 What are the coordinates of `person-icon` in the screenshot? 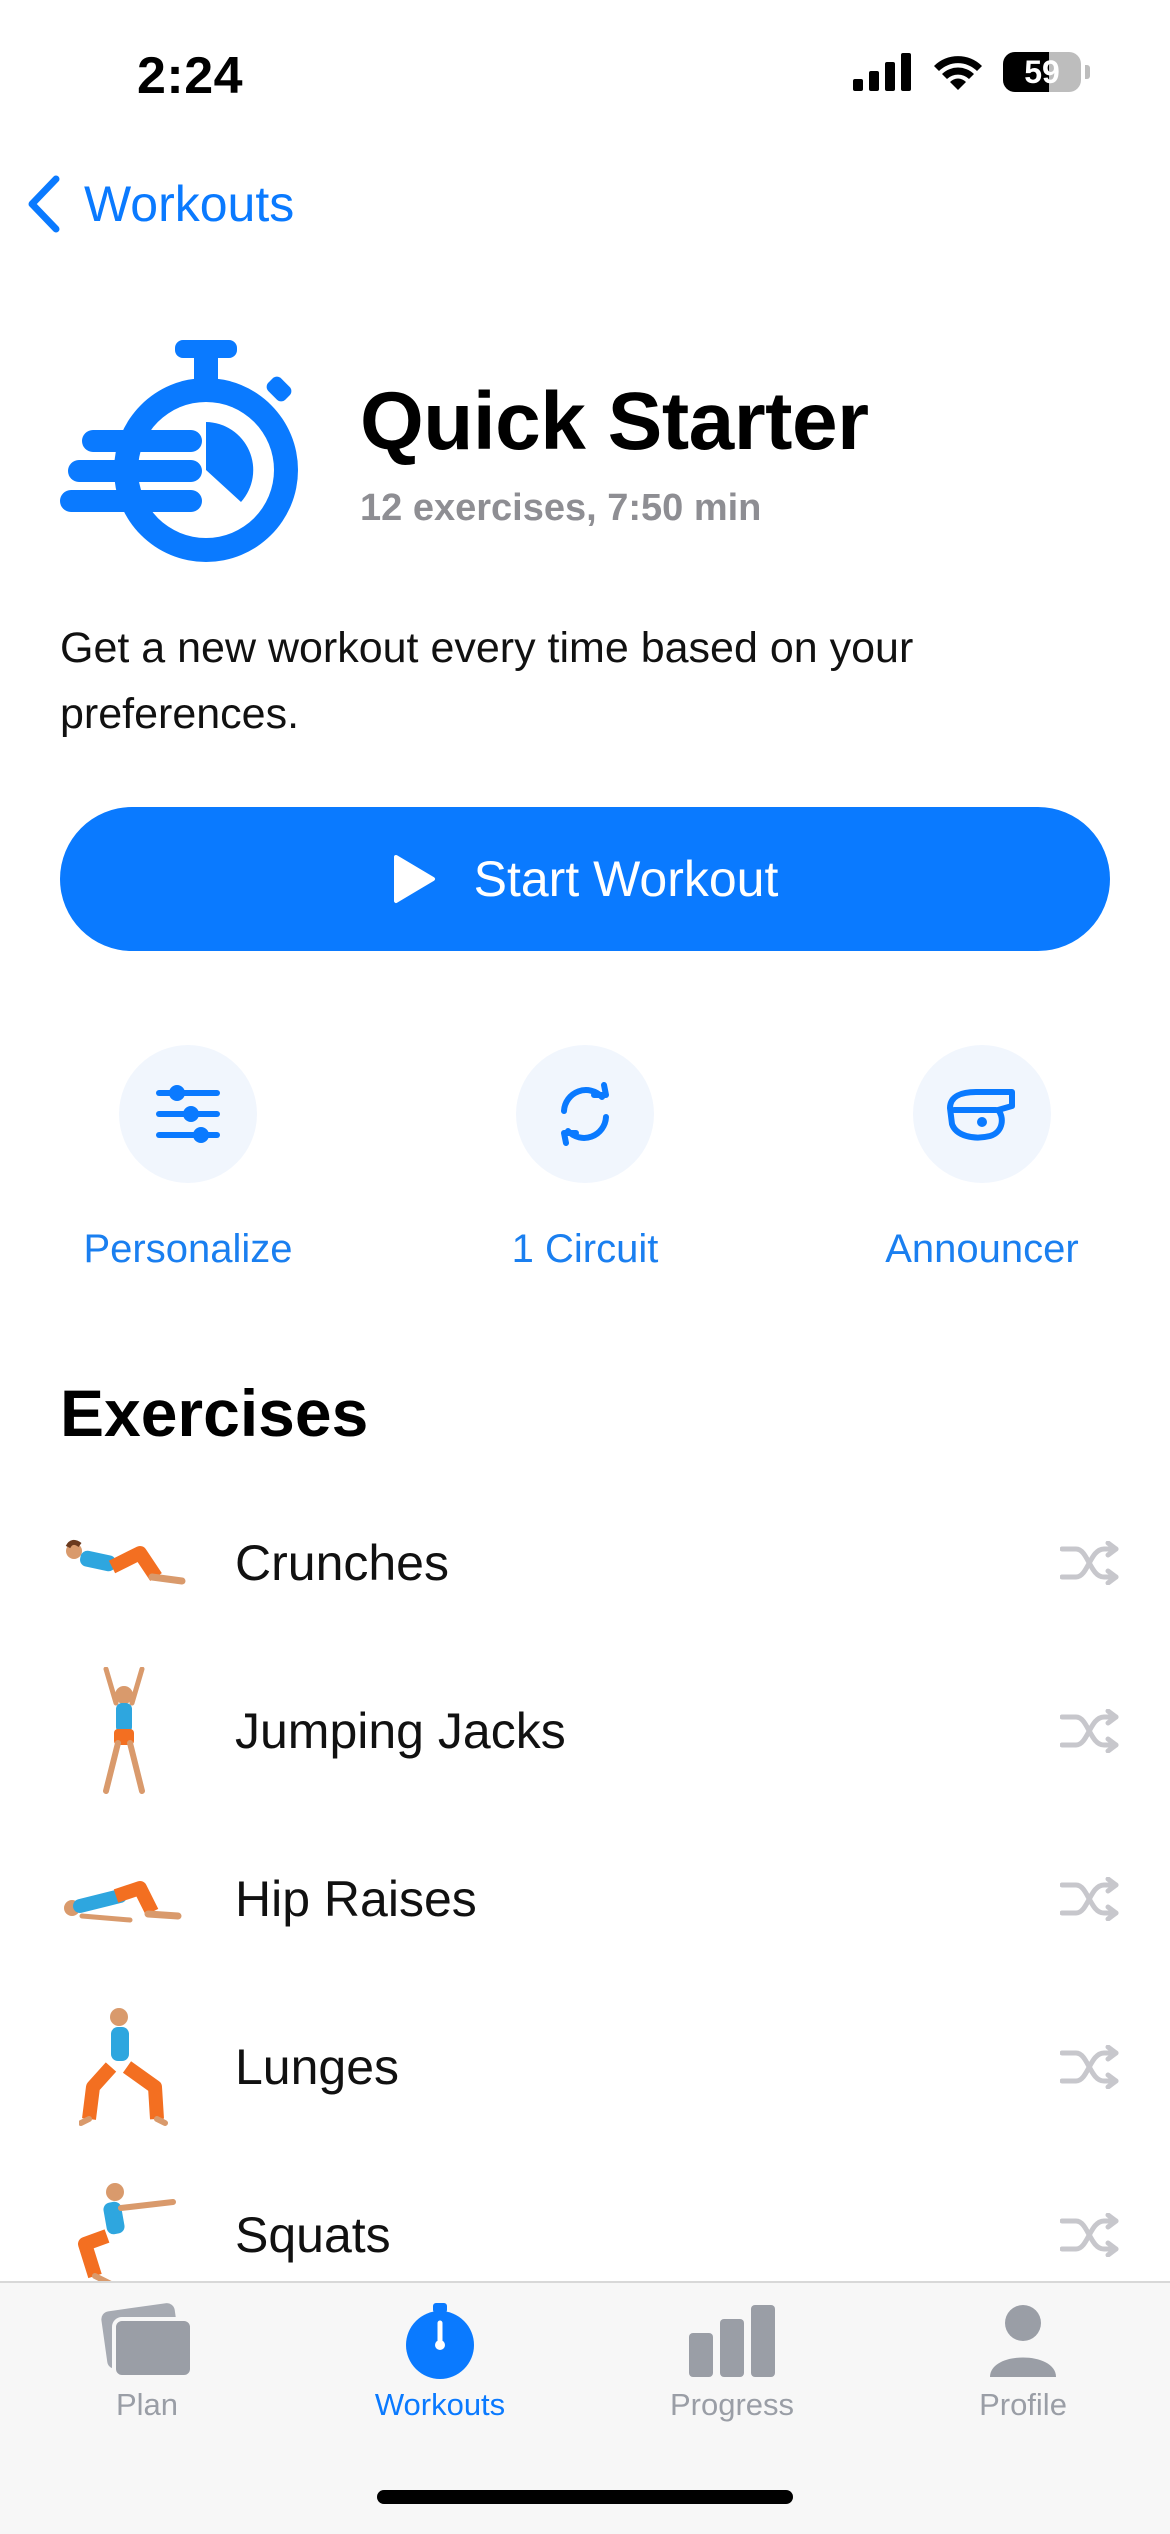 It's located at (1023, 2341).